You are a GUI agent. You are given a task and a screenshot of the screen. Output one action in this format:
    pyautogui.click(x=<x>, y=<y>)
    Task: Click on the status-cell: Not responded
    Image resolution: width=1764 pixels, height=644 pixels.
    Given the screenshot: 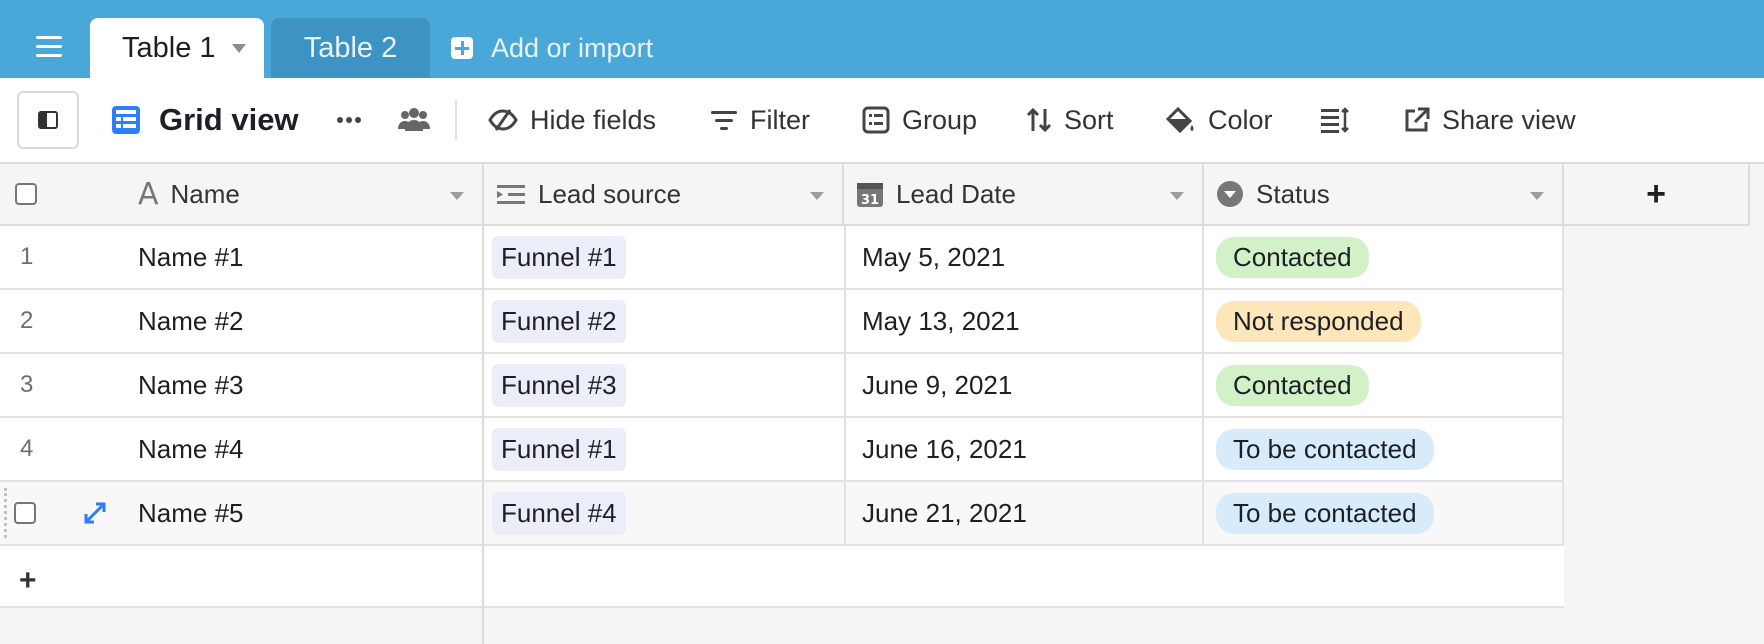 What is the action you would take?
    pyautogui.click(x=1384, y=321)
    